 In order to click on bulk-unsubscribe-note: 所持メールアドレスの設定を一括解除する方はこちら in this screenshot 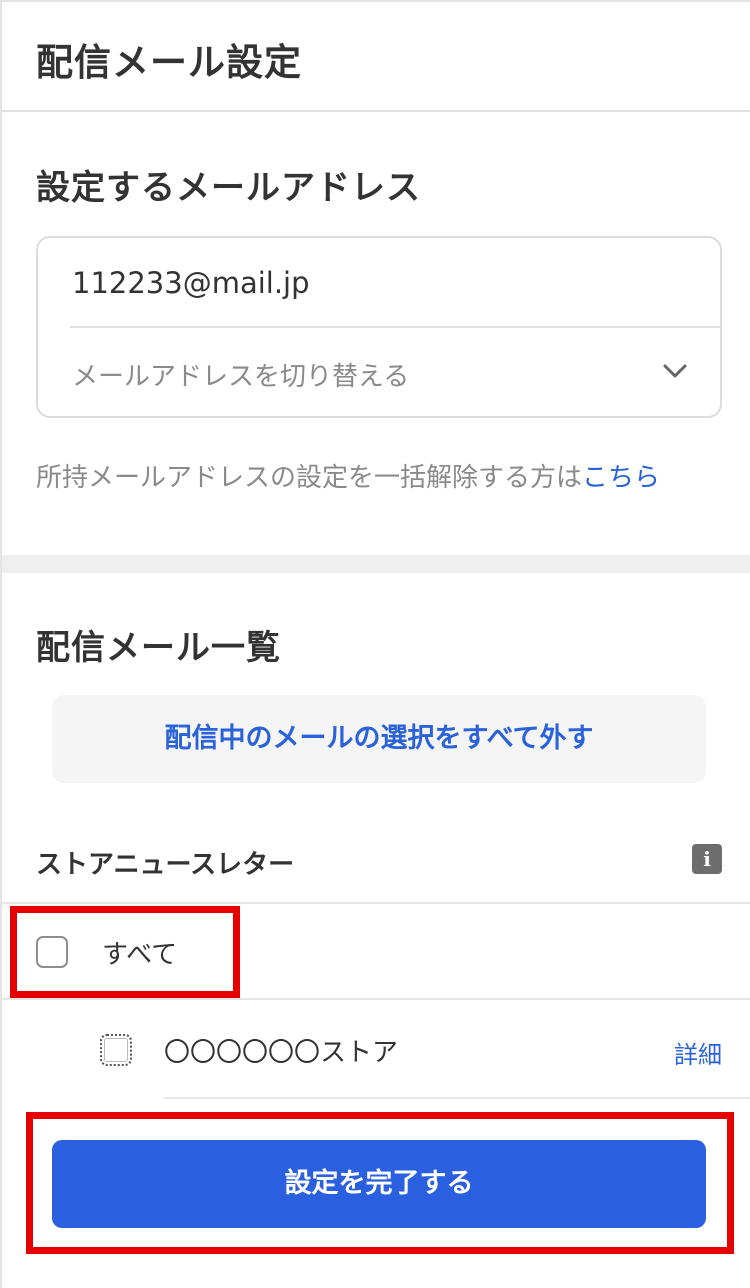, I will do `click(348, 475)`.